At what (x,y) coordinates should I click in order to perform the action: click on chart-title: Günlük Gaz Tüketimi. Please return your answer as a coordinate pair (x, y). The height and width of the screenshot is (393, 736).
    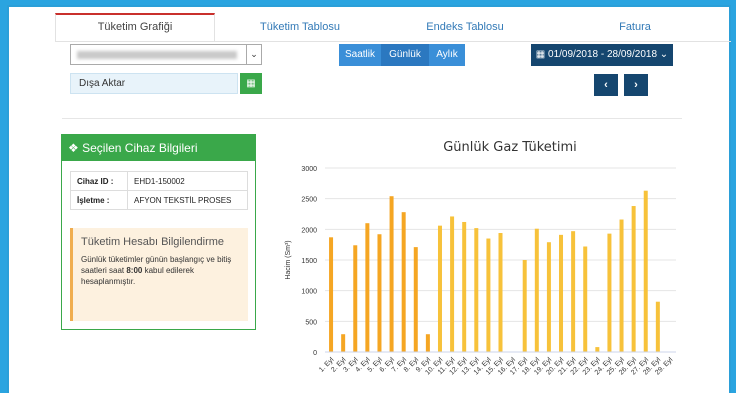
    Looking at the image, I should click on (510, 147).